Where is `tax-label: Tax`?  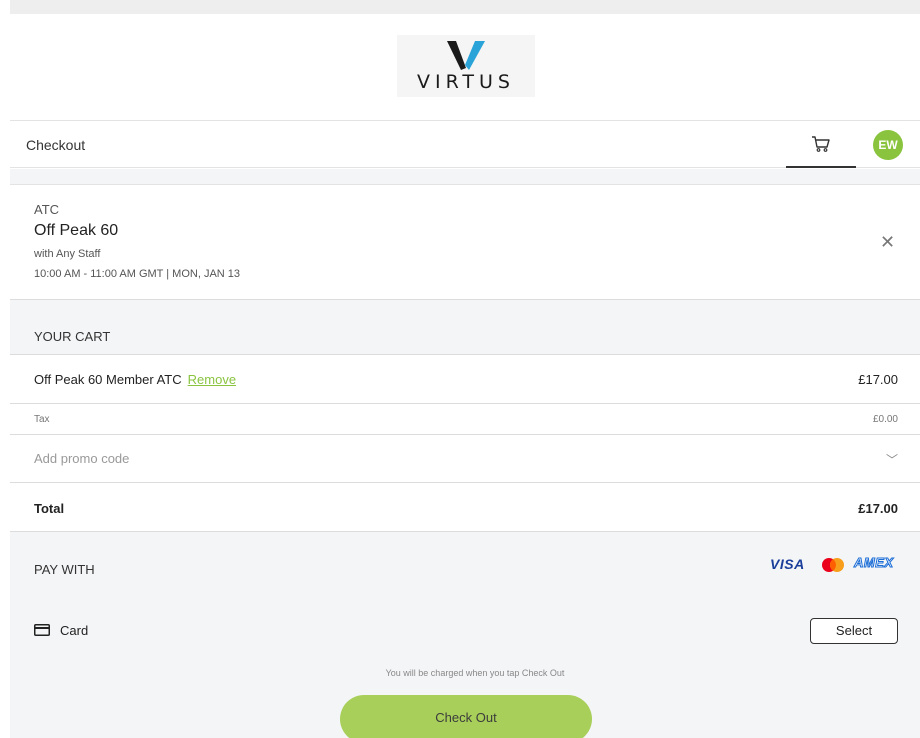 tax-label: Tax is located at coordinates (42, 419).